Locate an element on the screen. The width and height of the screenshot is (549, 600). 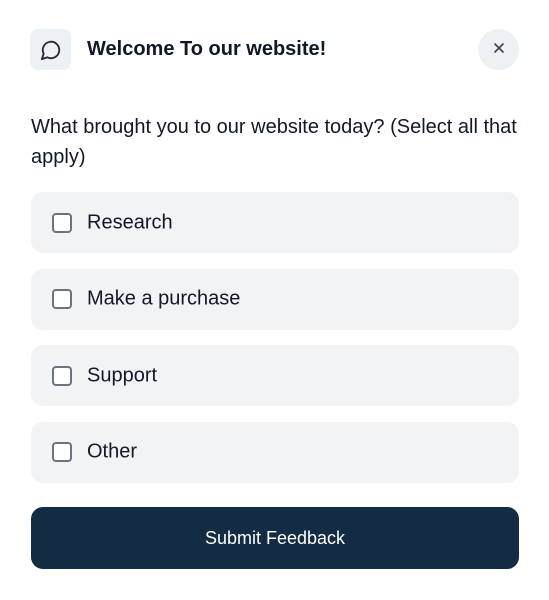
option-label: Other is located at coordinates (112, 451).